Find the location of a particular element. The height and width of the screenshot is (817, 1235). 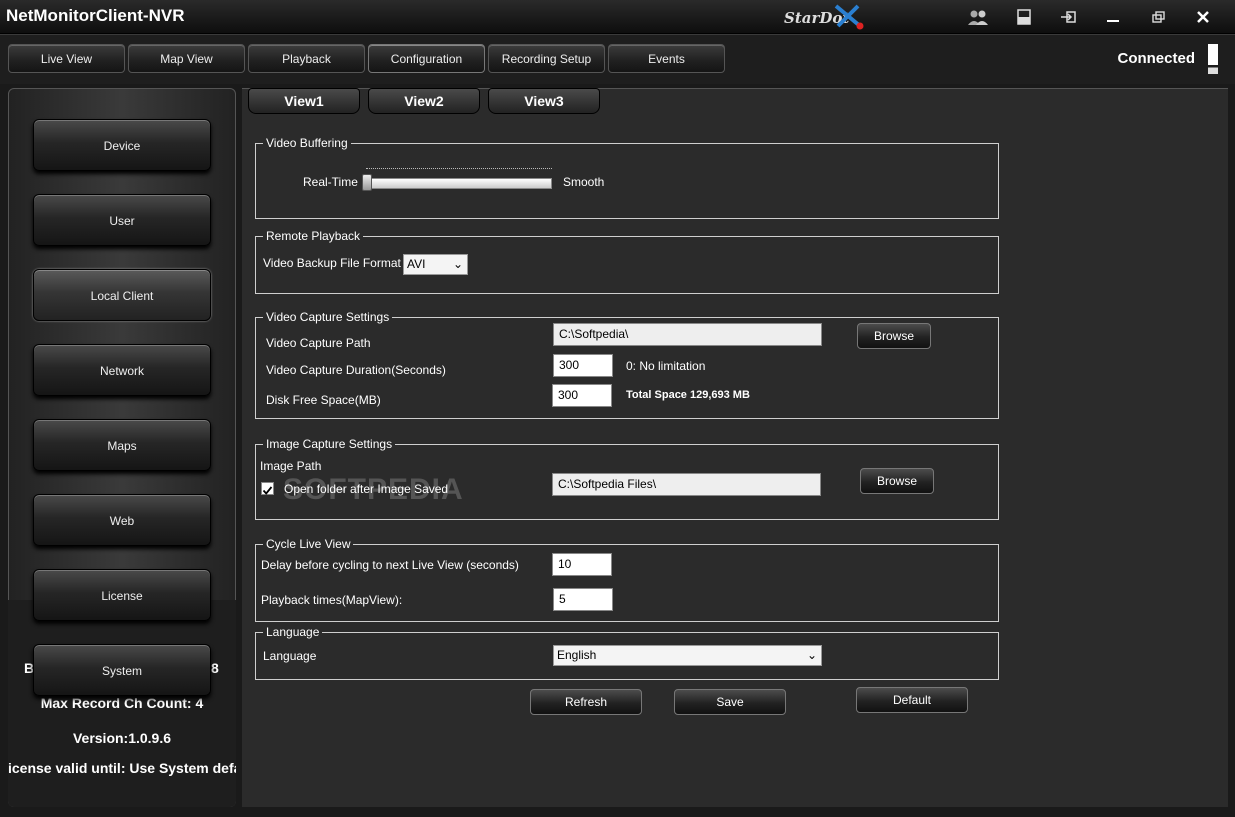

duration-hint: 0: No limitation is located at coordinates (666, 366).